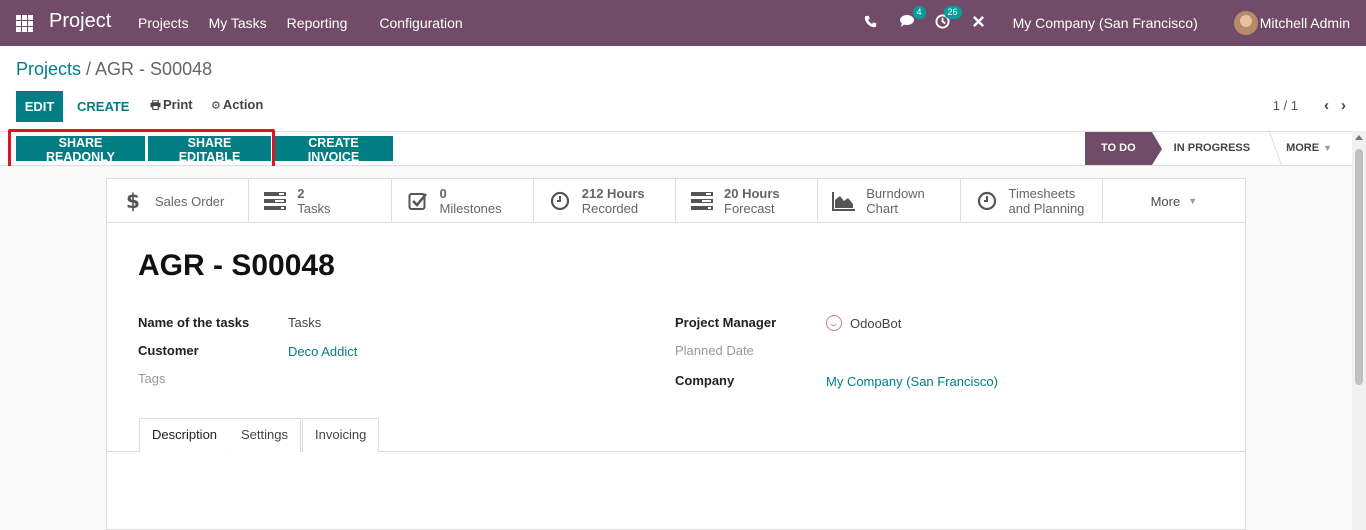 The width and height of the screenshot is (1366, 530). I want to click on smart-button-sales-order: $ Sales Order, so click(178, 201).